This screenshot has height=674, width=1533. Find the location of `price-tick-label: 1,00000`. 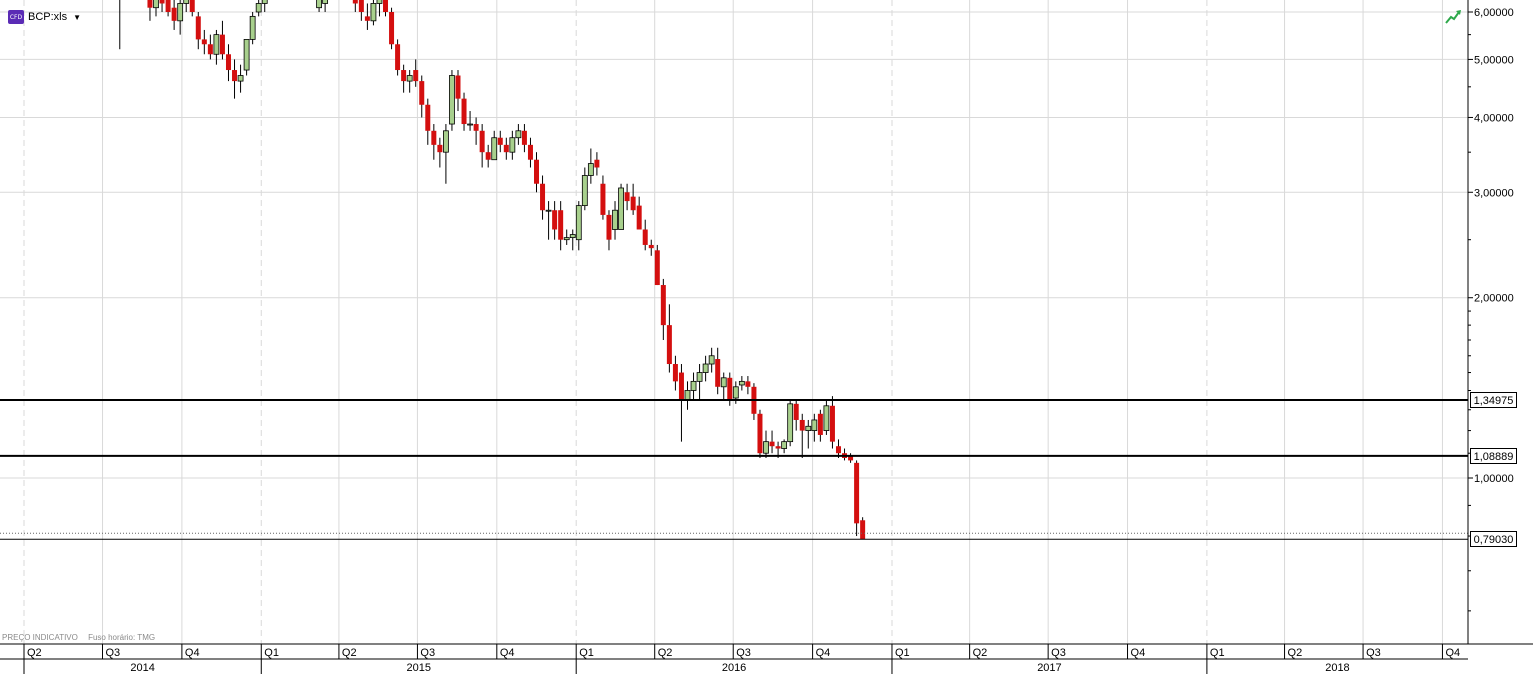

price-tick-label: 1,00000 is located at coordinates (1494, 479).